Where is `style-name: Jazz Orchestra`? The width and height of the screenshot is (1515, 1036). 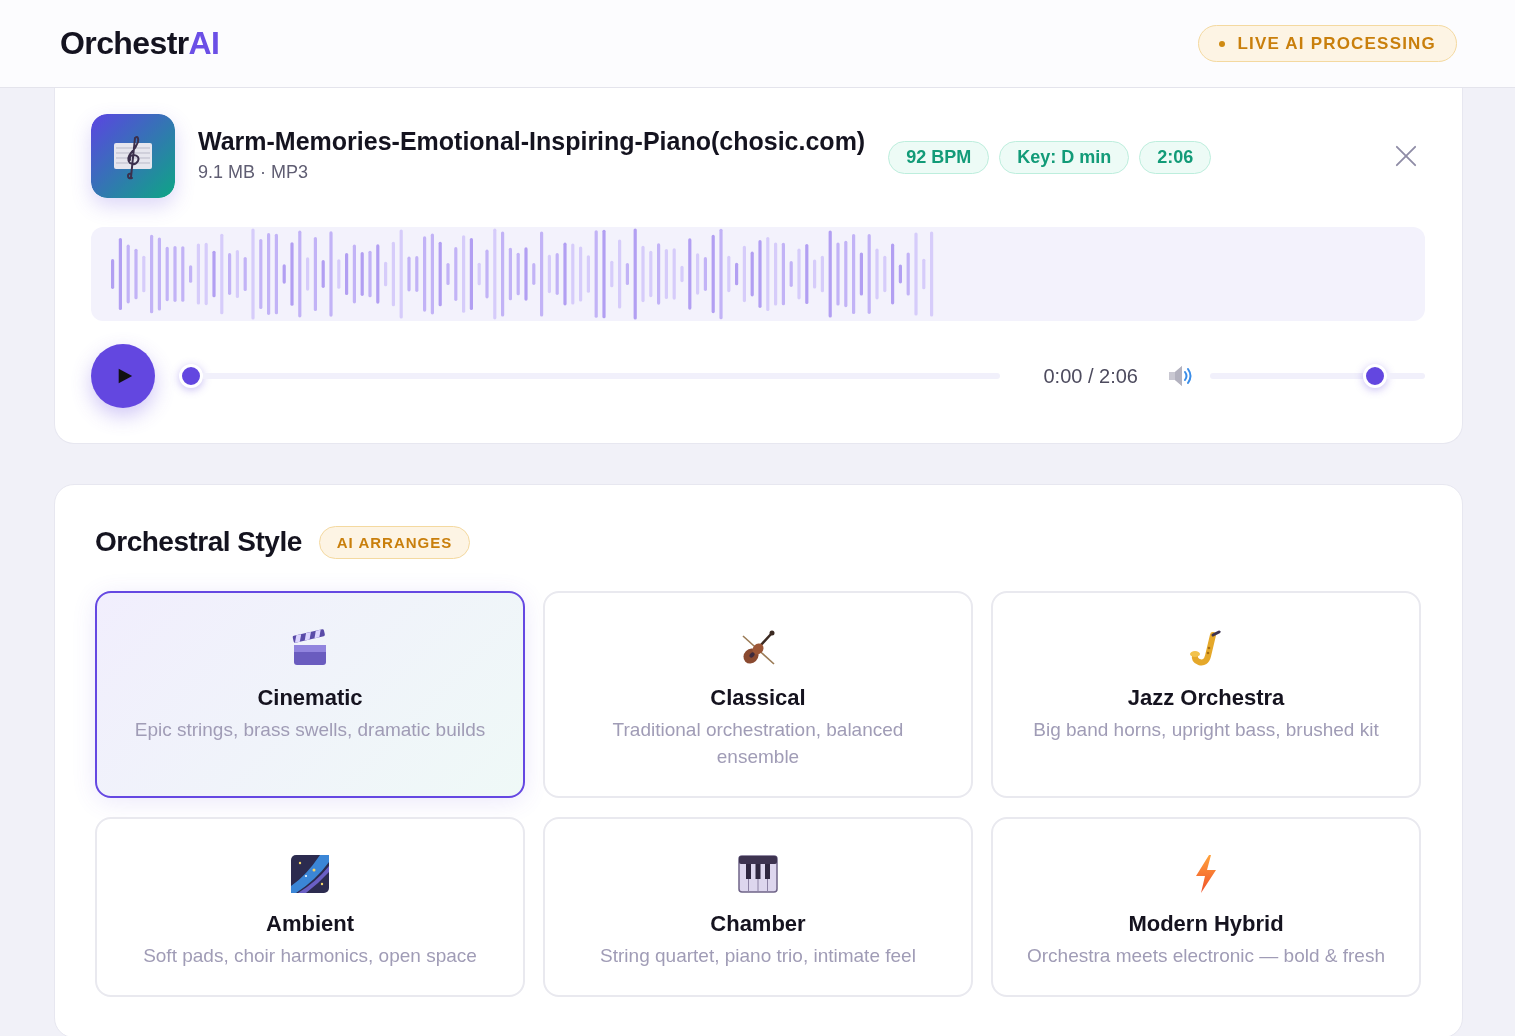 style-name: Jazz Orchestra is located at coordinates (1206, 698).